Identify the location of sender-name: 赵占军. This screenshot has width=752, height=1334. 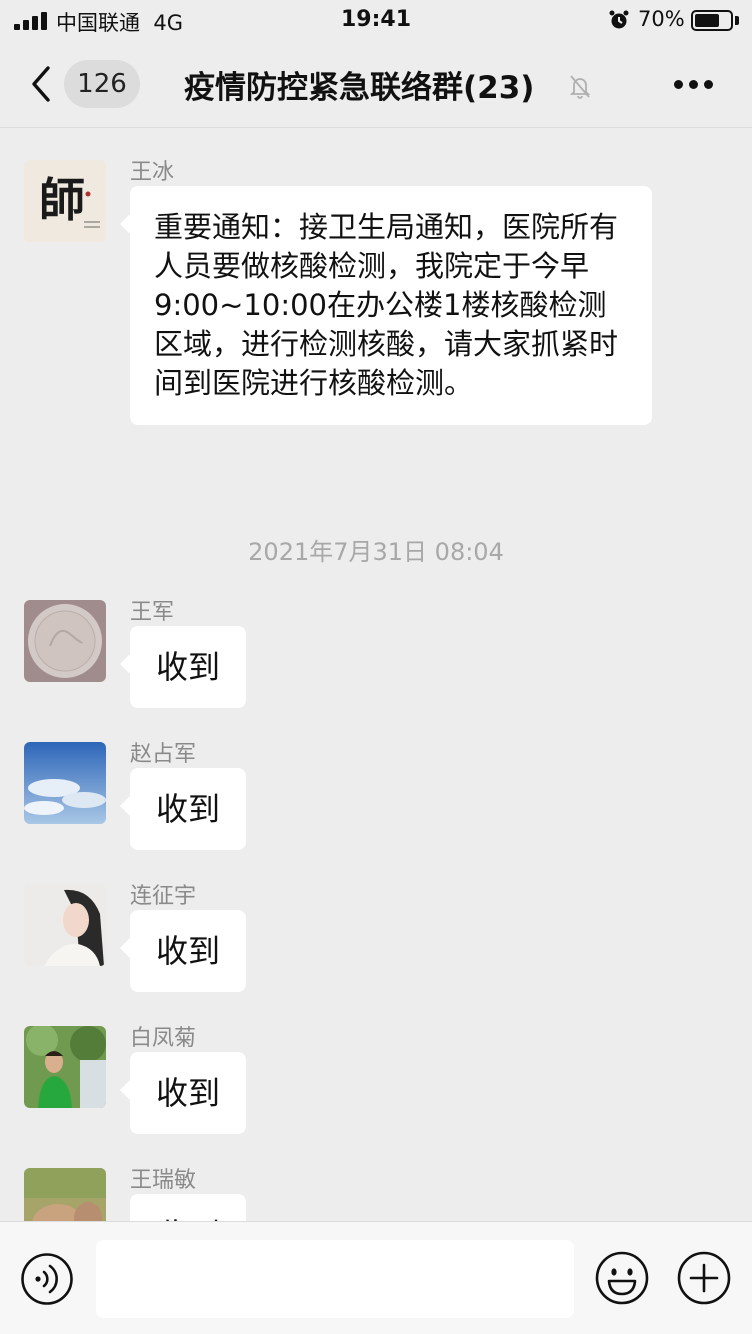
(163, 754).